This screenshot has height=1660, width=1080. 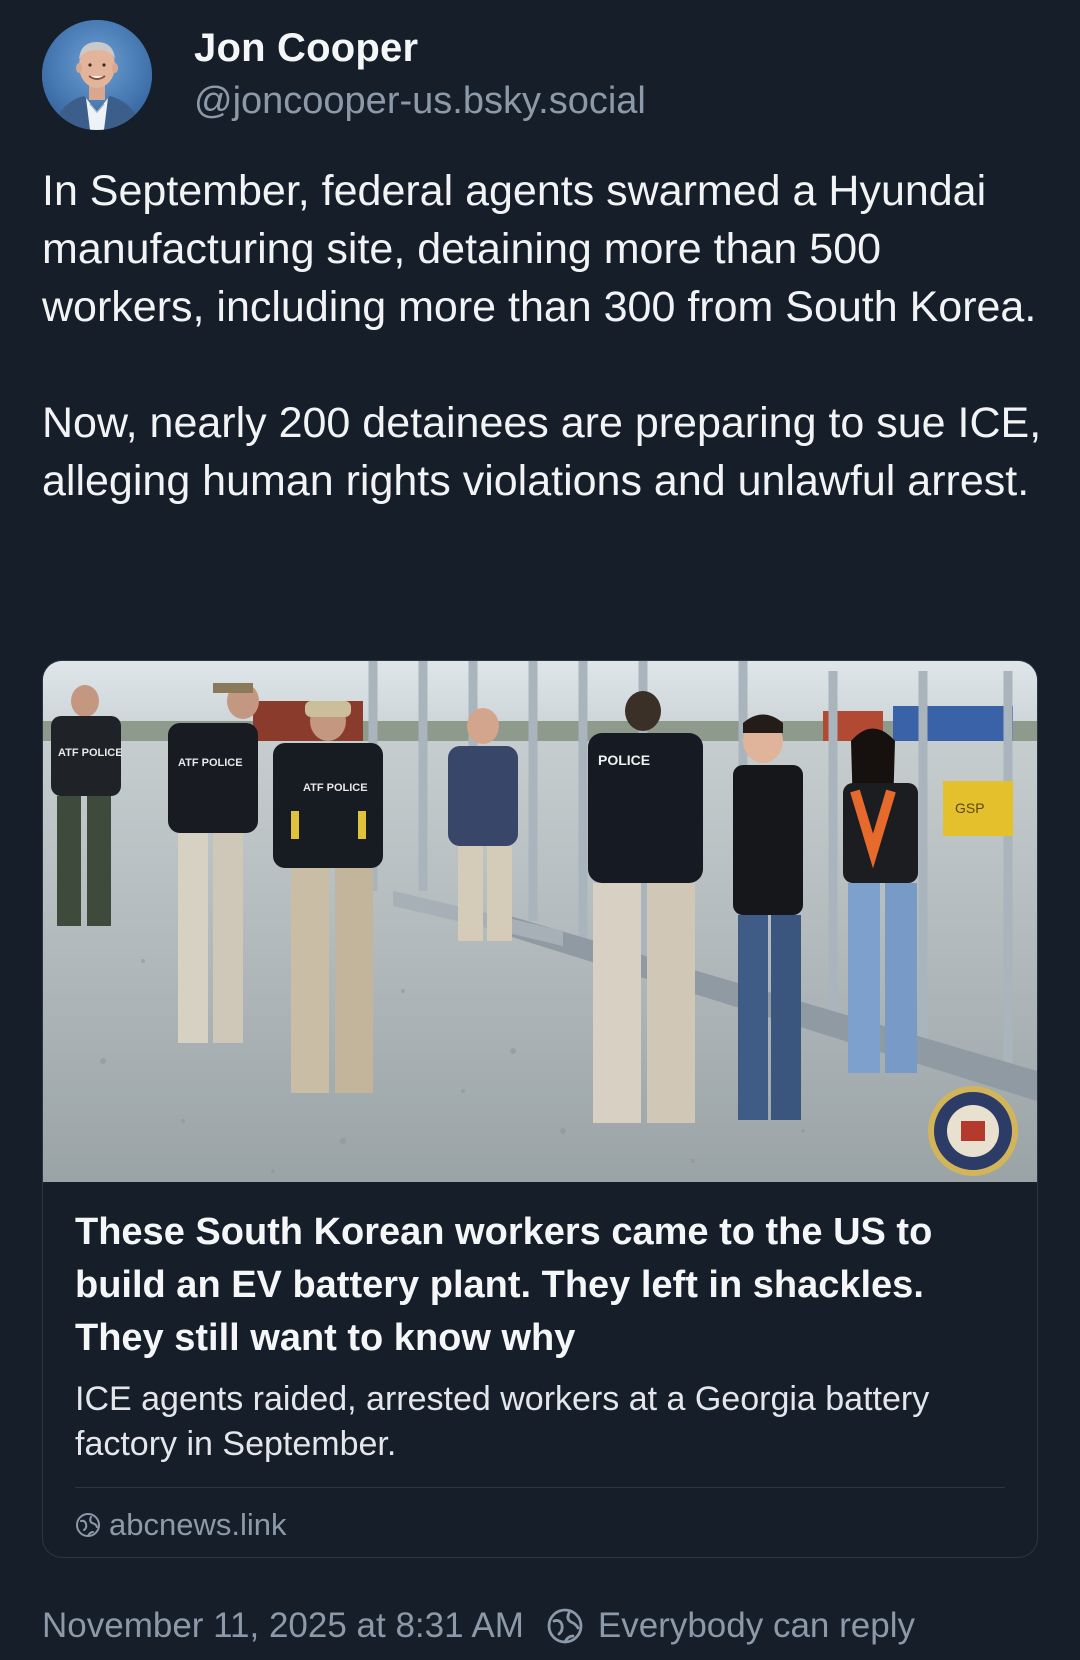 I want to click on vest-label: POLICE, so click(x=624, y=760).